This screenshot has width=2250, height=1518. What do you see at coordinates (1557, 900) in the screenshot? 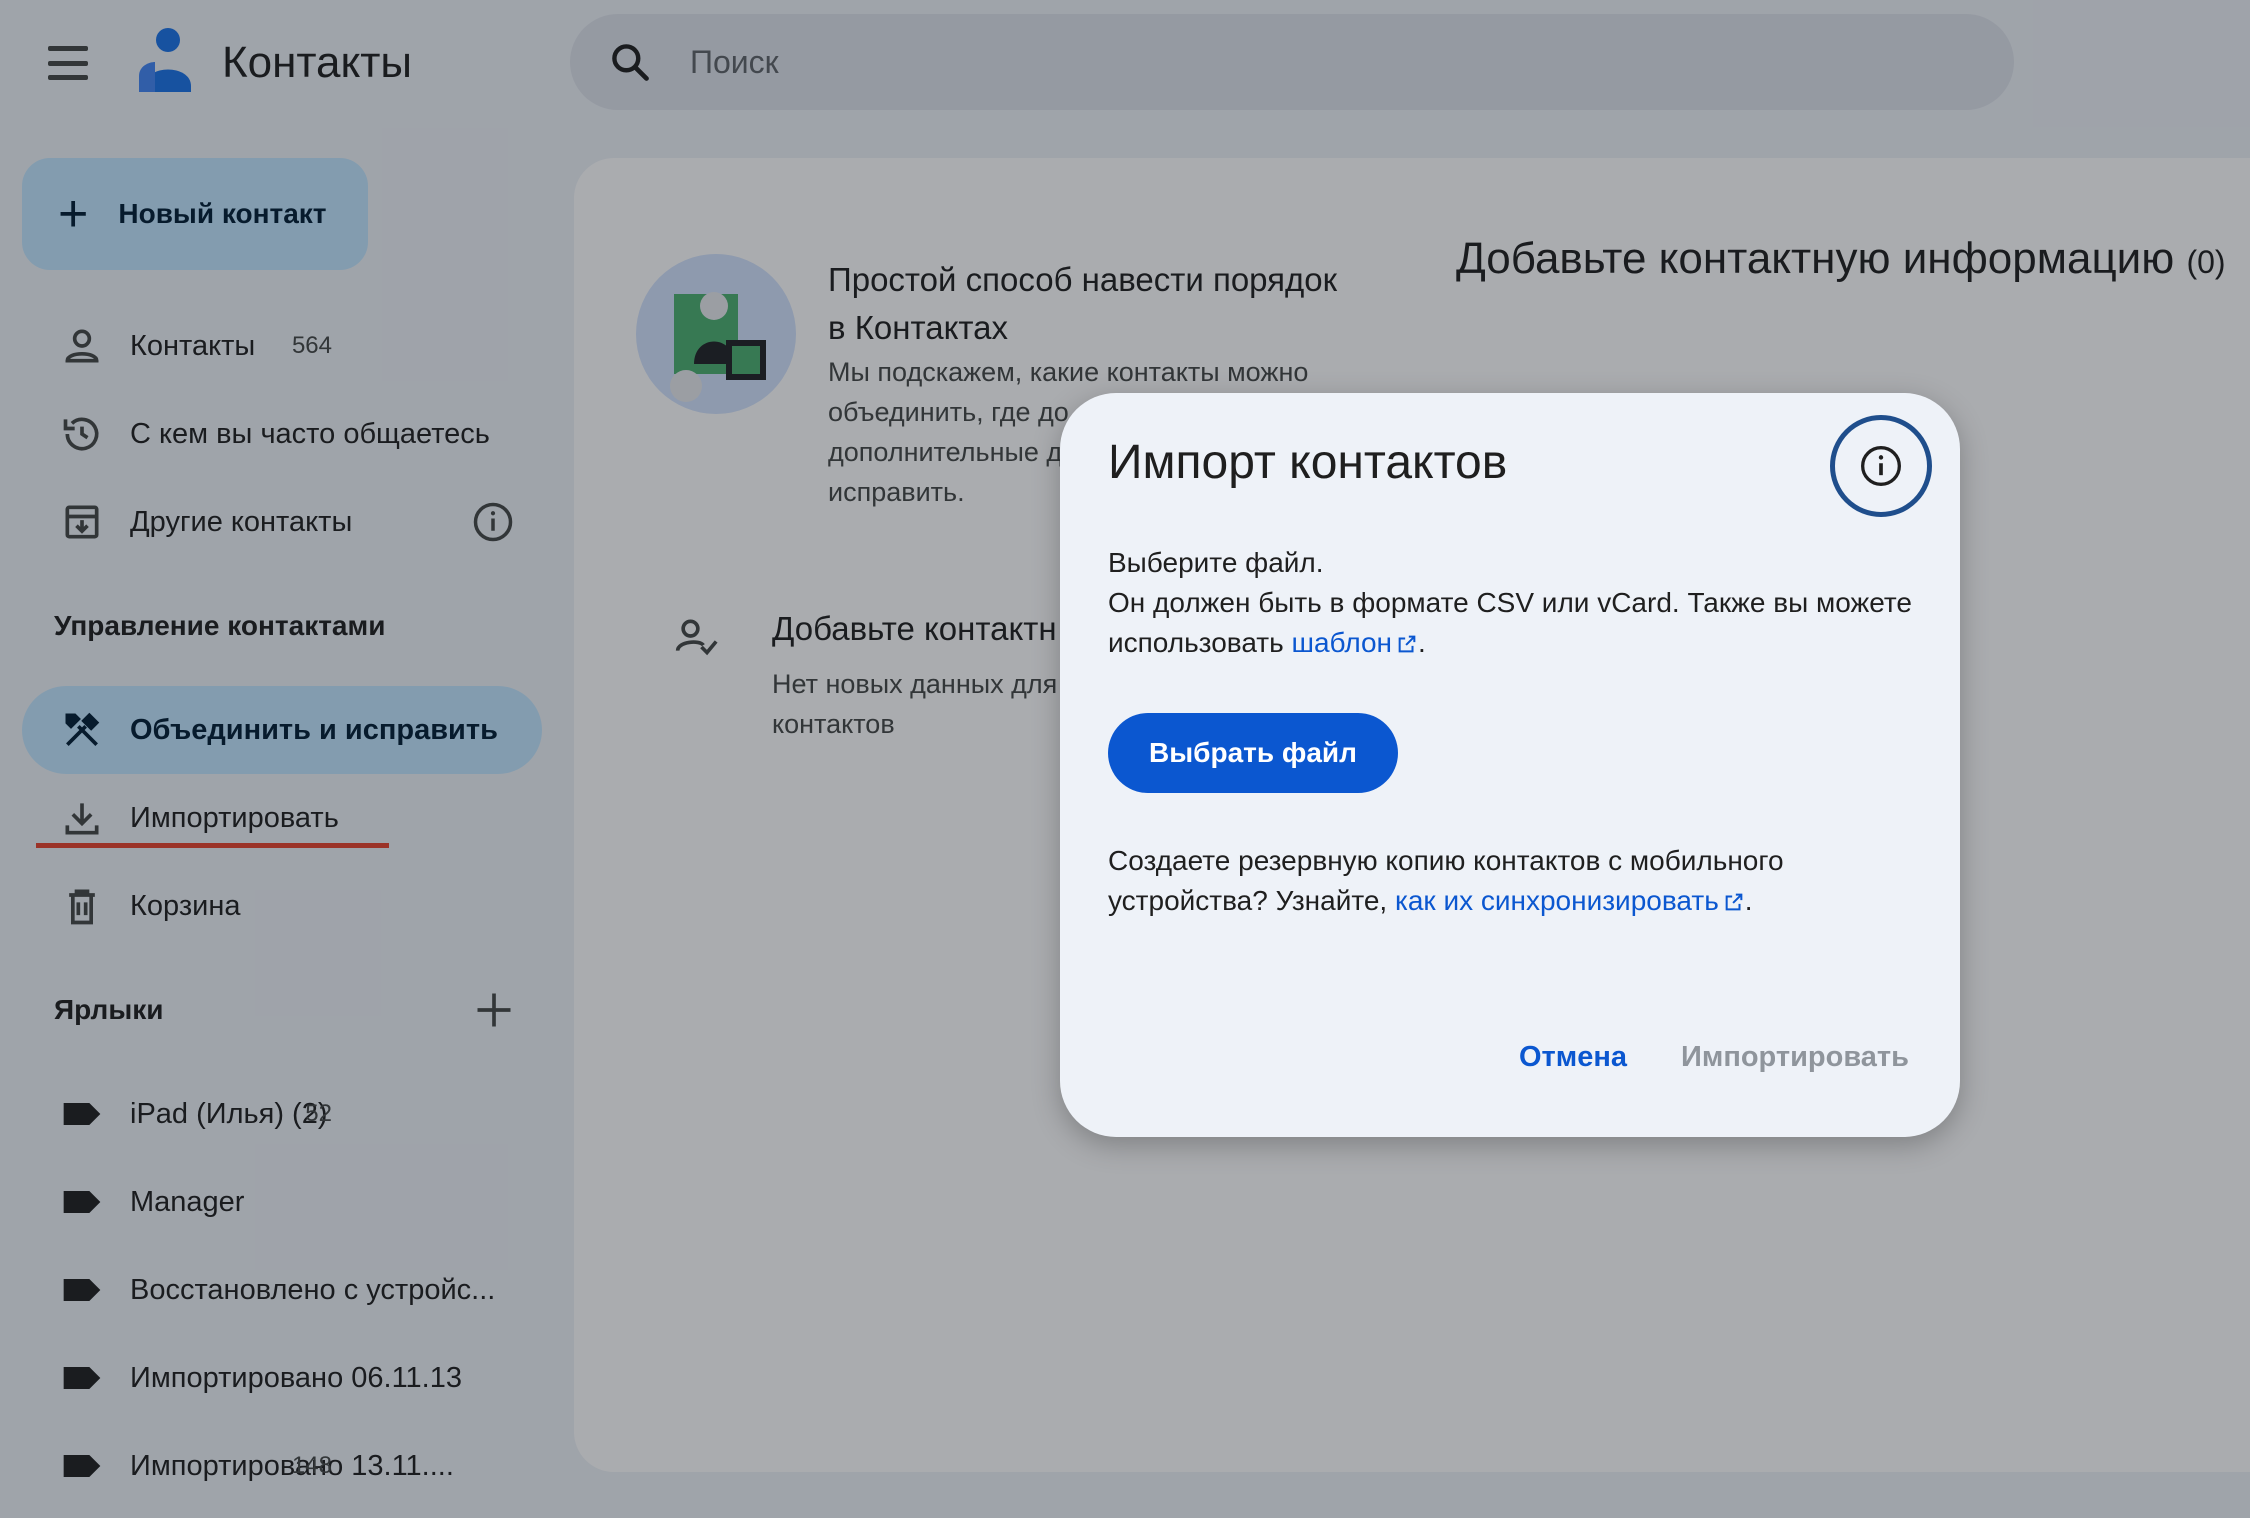
I see `sync-link-text: как их синхронизировать` at bounding box center [1557, 900].